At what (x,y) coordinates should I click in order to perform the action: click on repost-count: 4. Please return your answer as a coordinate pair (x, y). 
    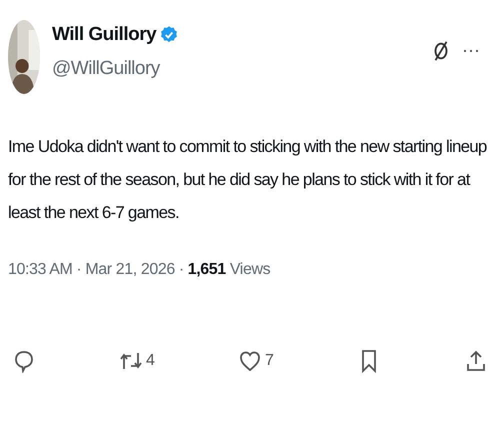
    Looking at the image, I should click on (150, 361).